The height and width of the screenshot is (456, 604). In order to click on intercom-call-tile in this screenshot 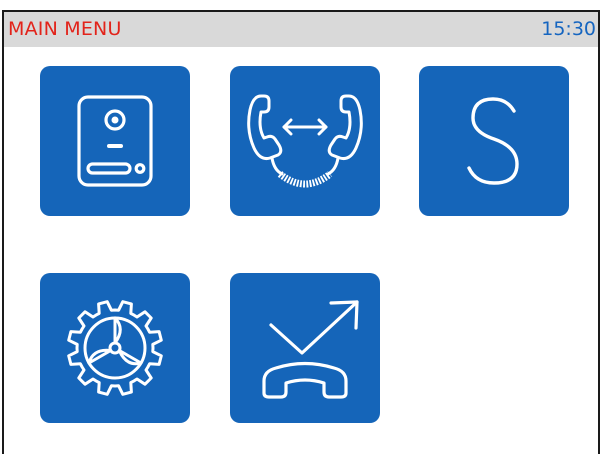, I will do `click(305, 141)`.